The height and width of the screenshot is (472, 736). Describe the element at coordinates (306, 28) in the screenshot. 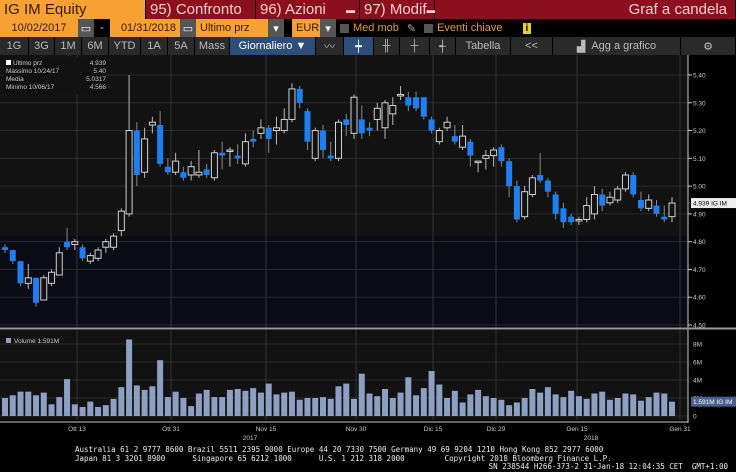

I see `currency-select: EUR` at that location.